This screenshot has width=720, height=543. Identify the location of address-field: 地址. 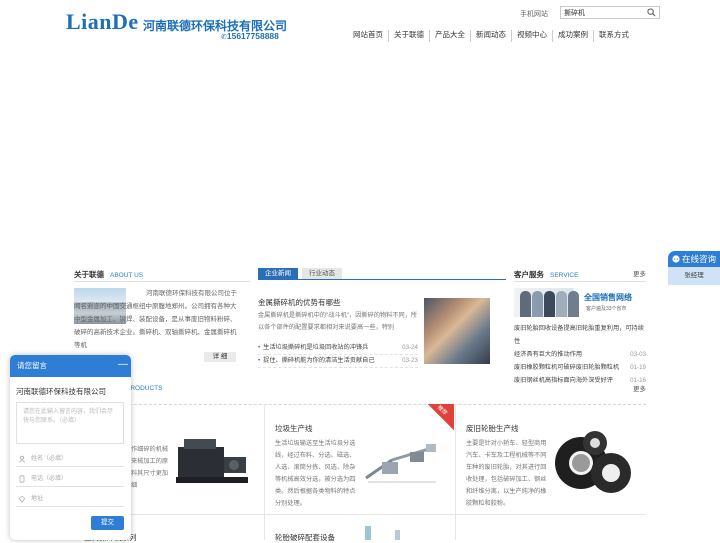
(70, 499).